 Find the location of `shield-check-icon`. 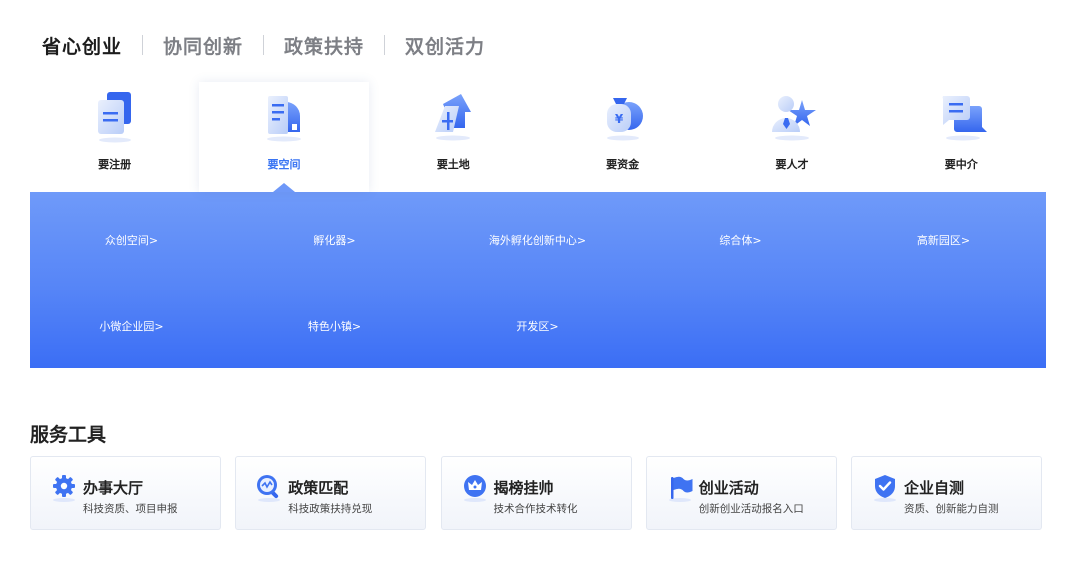

shield-check-icon is located at coordinates (885, 488).